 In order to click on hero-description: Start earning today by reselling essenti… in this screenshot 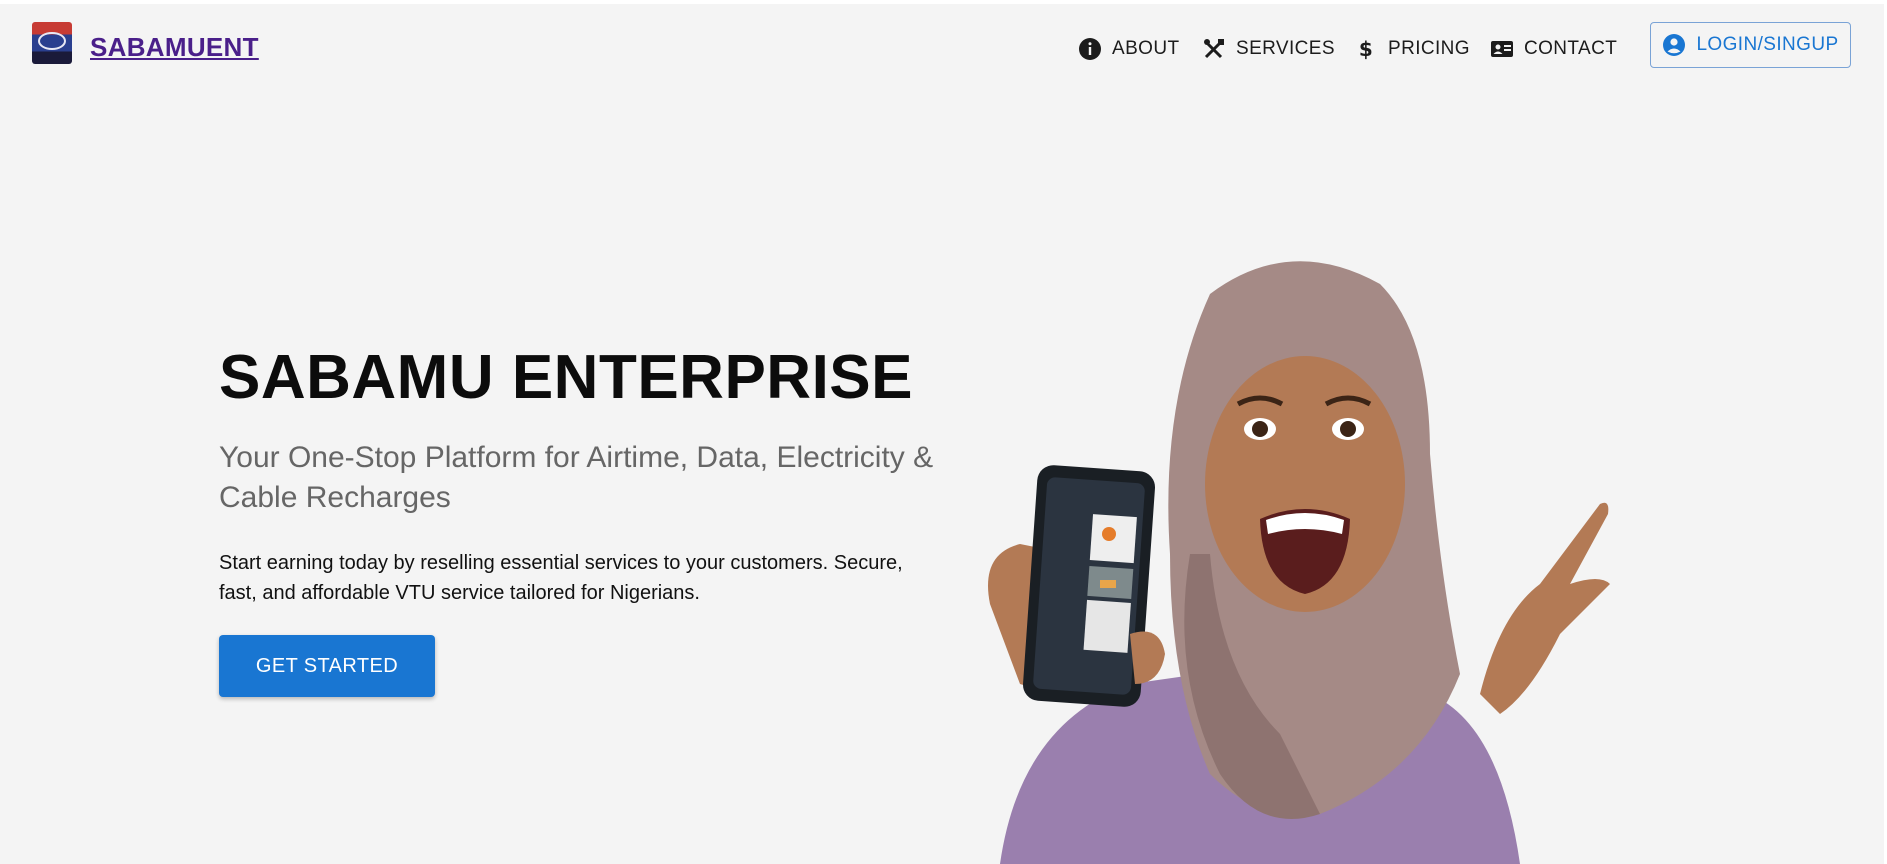, I will do `click(561, 578)`.